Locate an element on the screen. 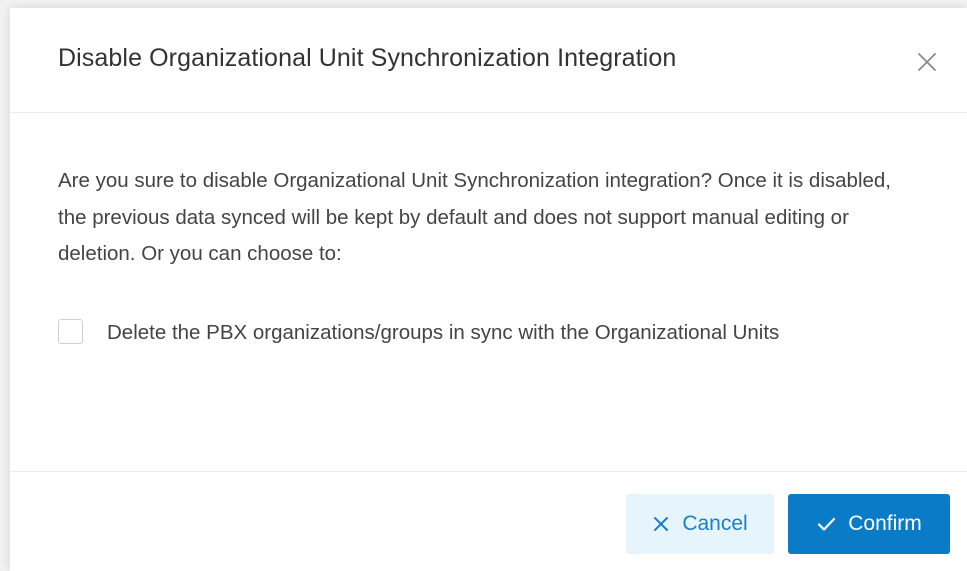 This screenshot has width=967, height=571. cancel-button: Cancel is located at coordinates (700, 524).